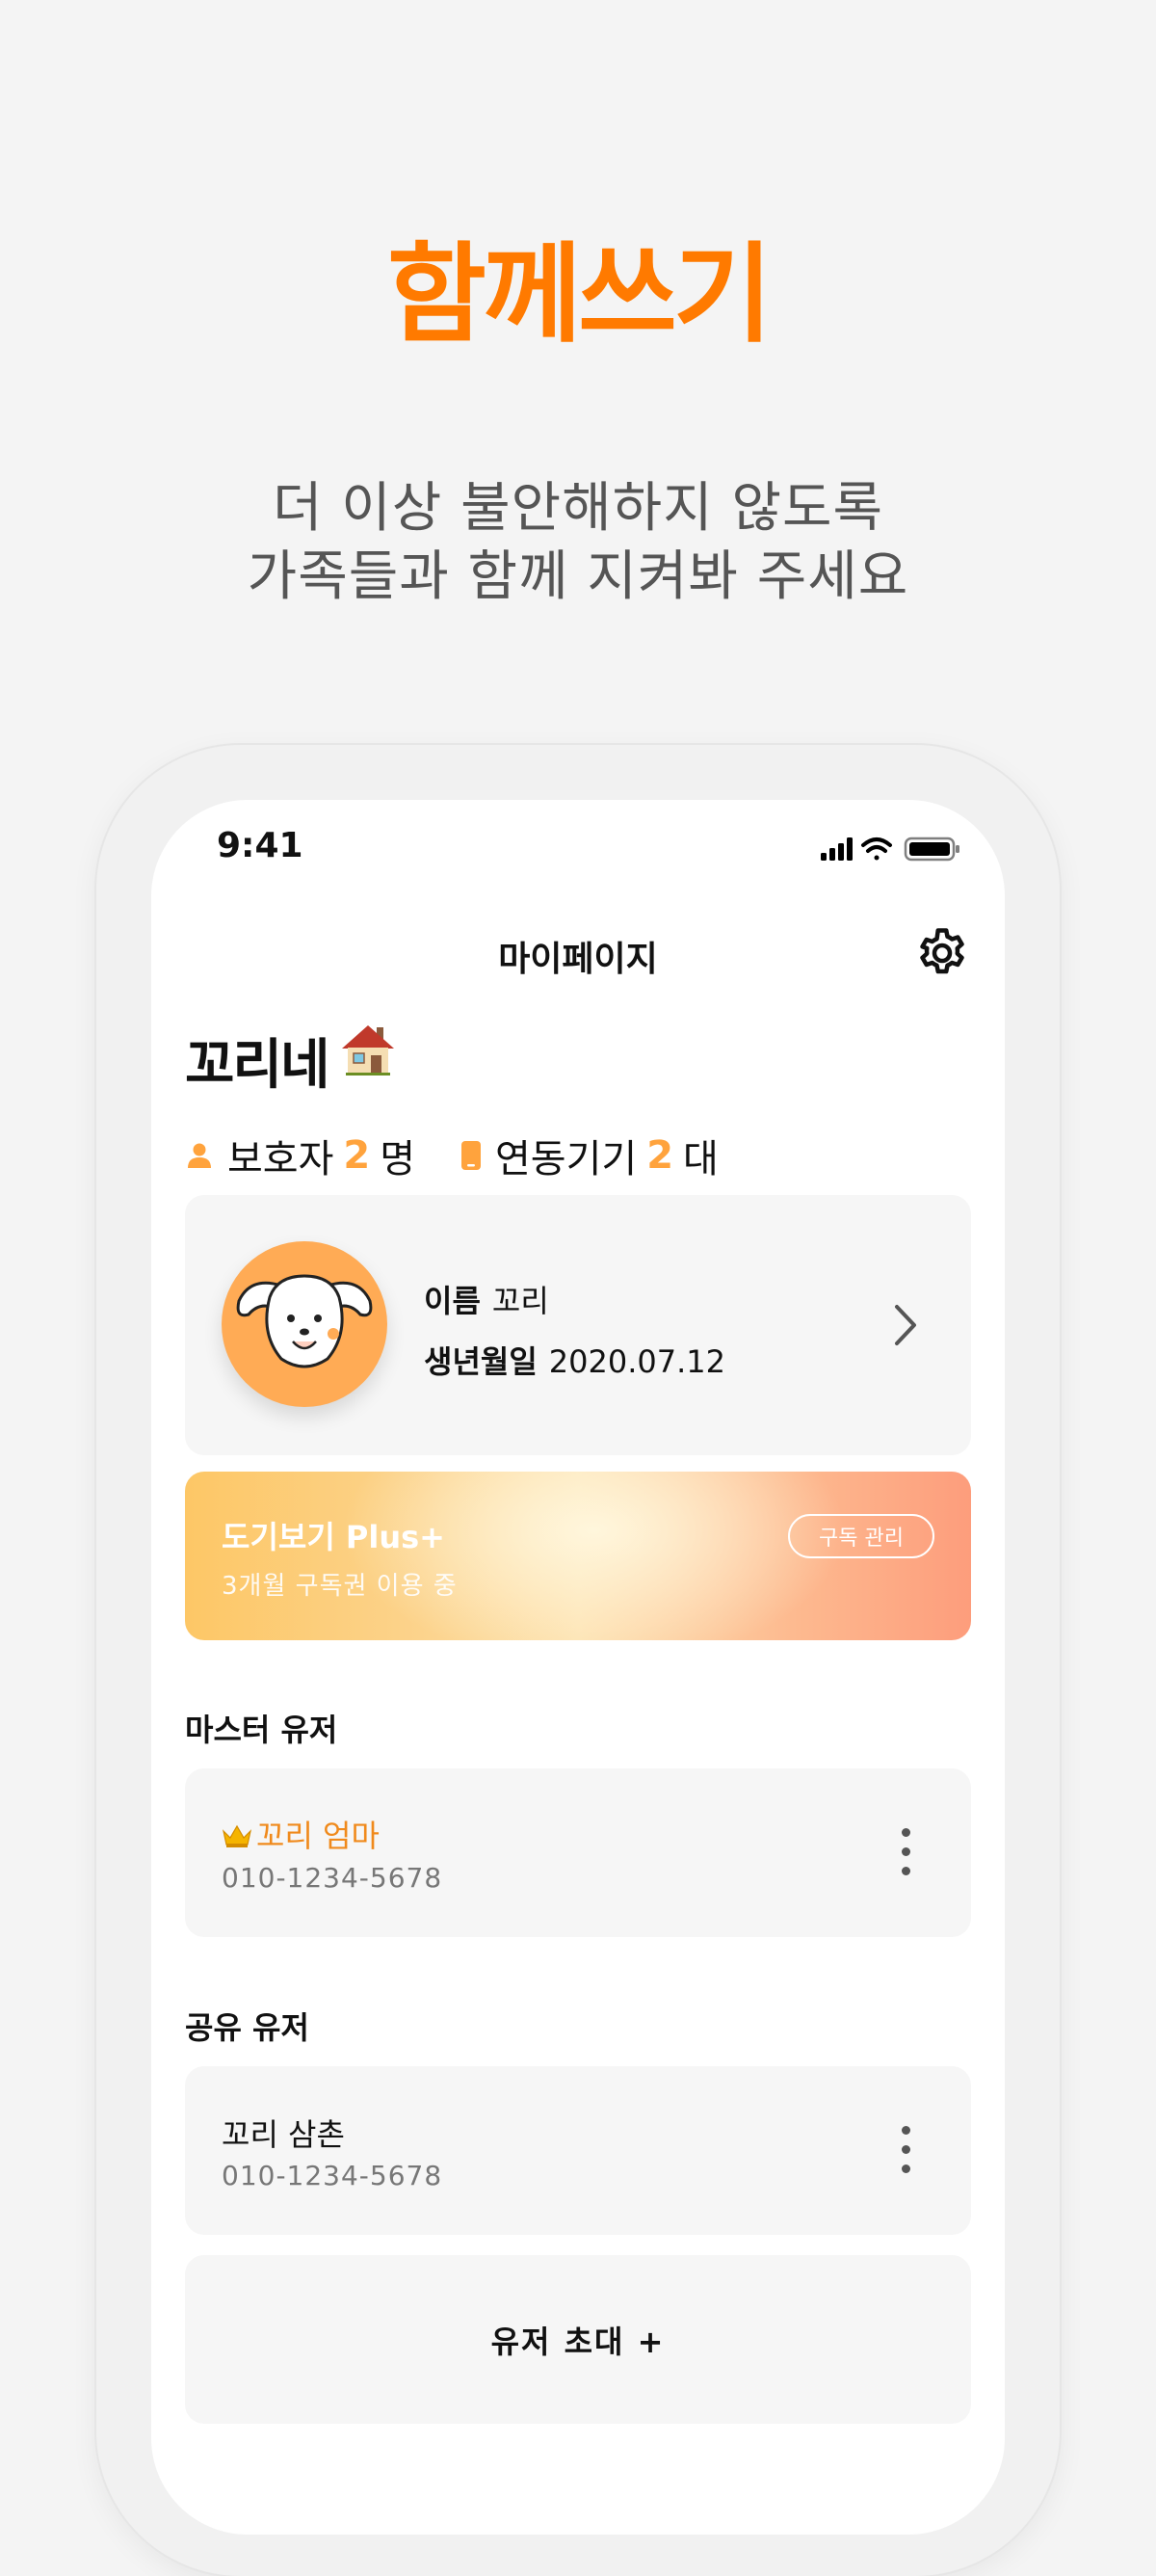 Image resolution: width=1156 pixels, height=2576 pixels. What do you see at coordinates (520, 1301) in the screenshot?
I see `pet-name-value: 꼬리` at bounding box center [520, 1301].